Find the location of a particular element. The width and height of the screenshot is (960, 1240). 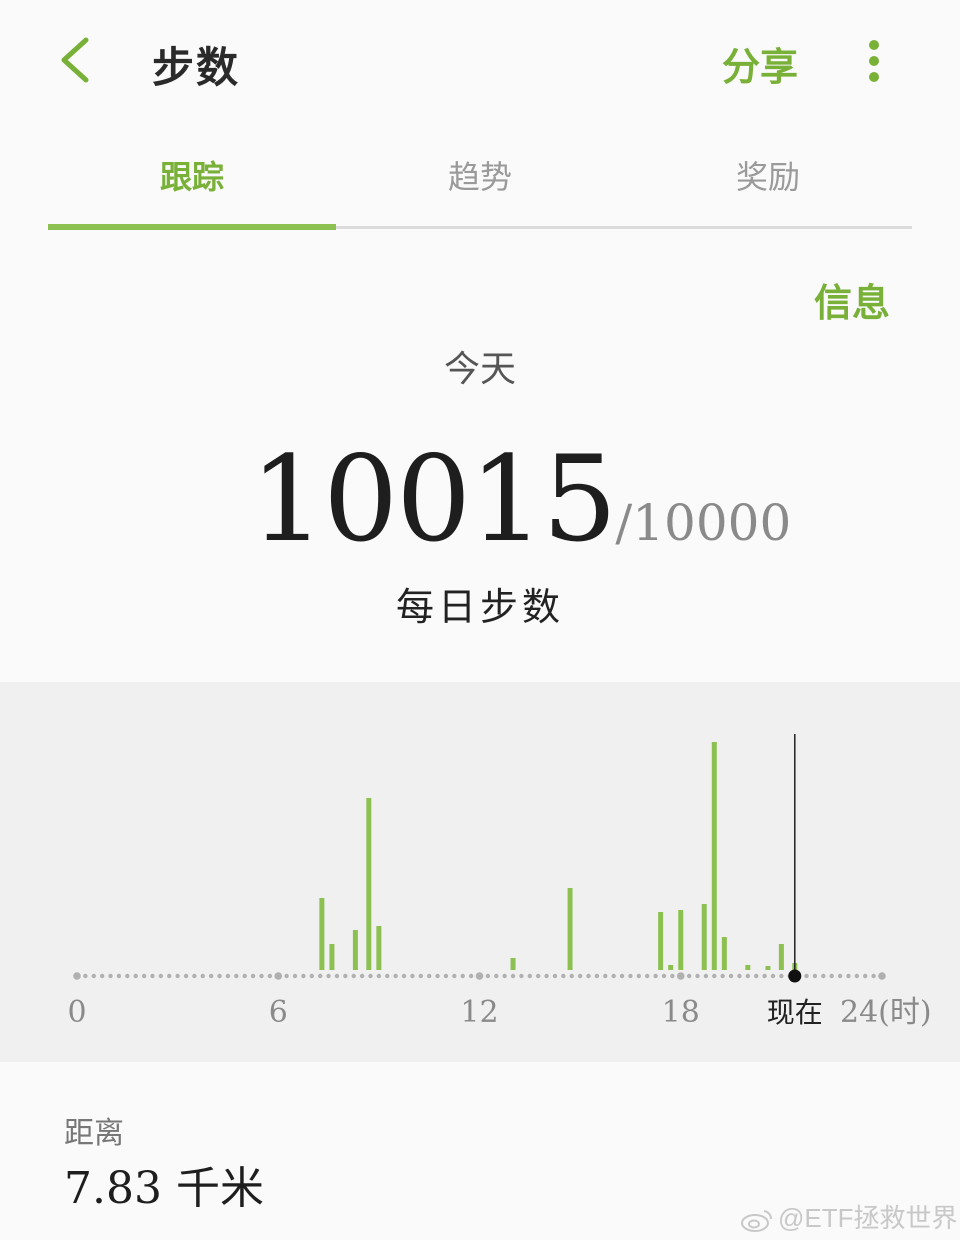

back-button is located at coordinates (77, 60).